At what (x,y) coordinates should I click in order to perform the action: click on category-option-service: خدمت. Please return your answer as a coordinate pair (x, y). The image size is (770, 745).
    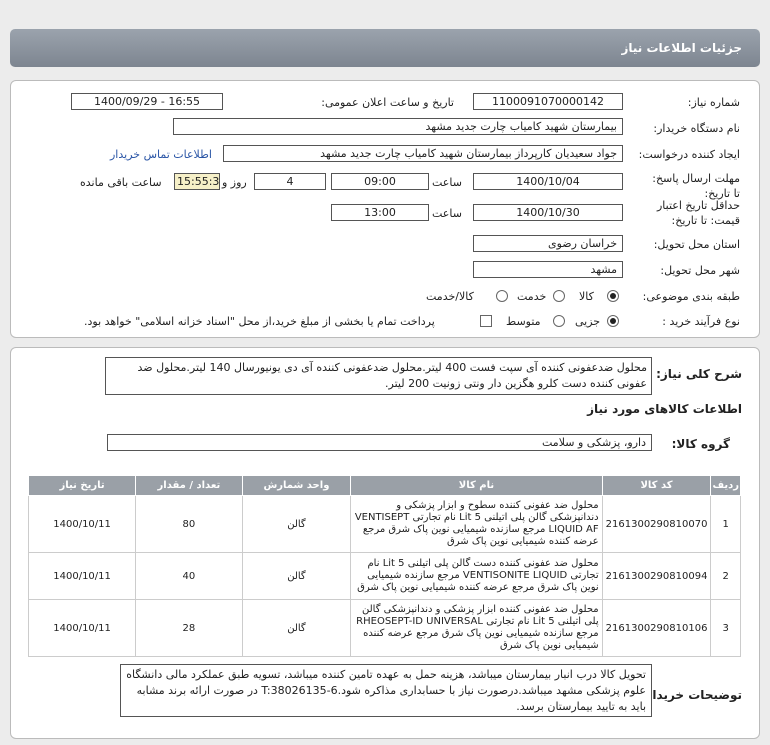
    Looking at the image, I should click on (532, 296).